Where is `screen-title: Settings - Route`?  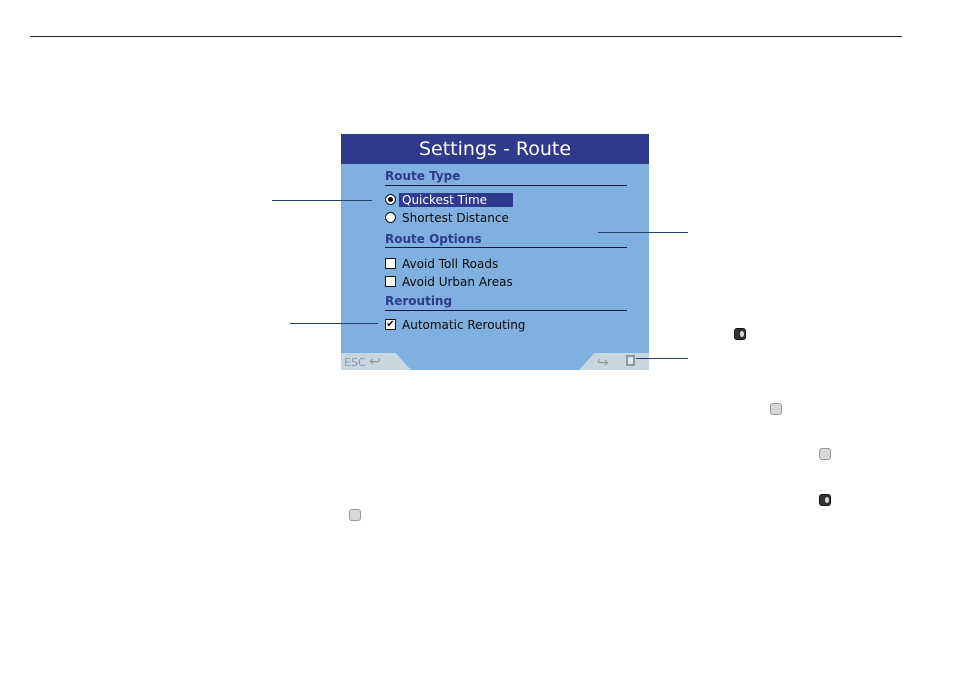
screen-title: Settings - Route is located at coordinates (495, 149).